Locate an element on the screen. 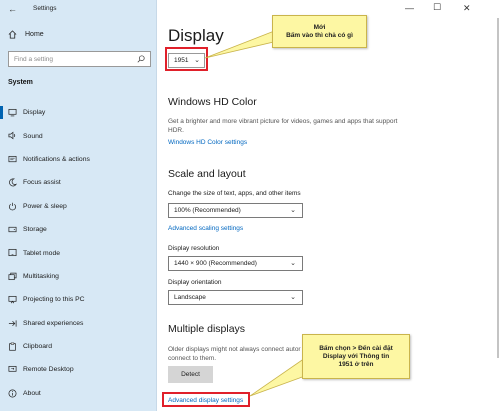 The width and height of the screenshot is (500, 411). scrollbar is located at coordinates (498, 188).